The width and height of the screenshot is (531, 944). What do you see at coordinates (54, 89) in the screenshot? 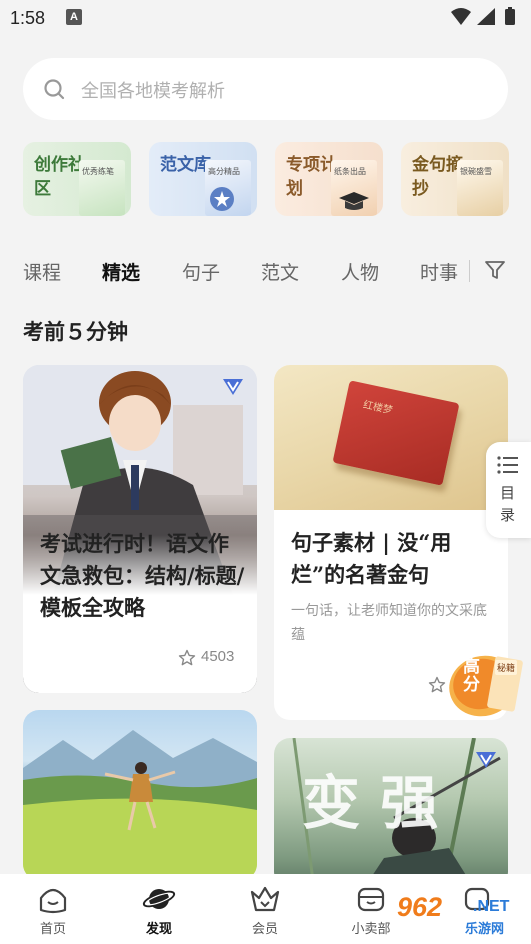
I see `search-icon` at bounding box center [54, 89].